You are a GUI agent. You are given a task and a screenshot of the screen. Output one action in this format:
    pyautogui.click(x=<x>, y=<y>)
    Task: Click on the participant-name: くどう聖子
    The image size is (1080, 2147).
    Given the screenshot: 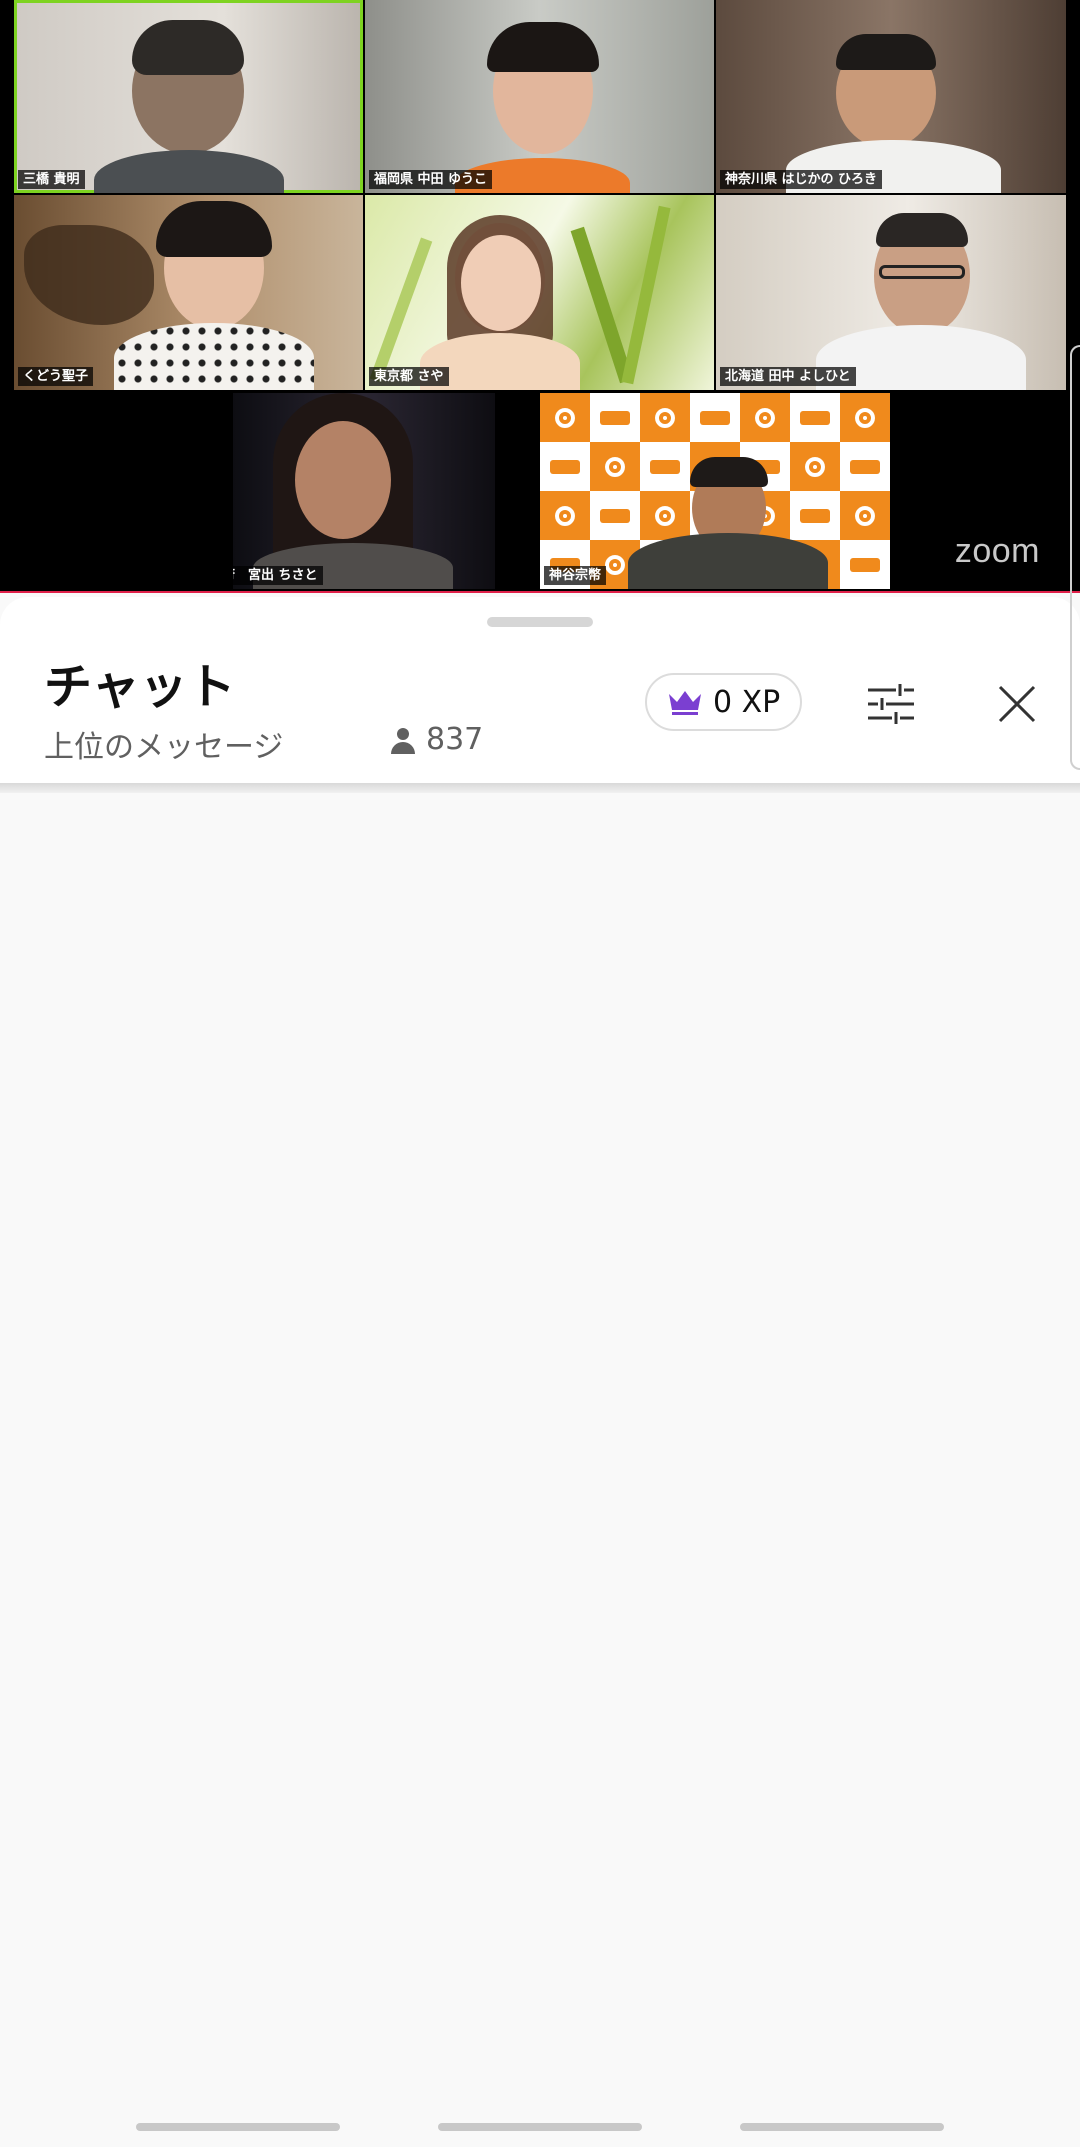 What is the action you would take?
    pyautogui.click(x=56, y=376)
    